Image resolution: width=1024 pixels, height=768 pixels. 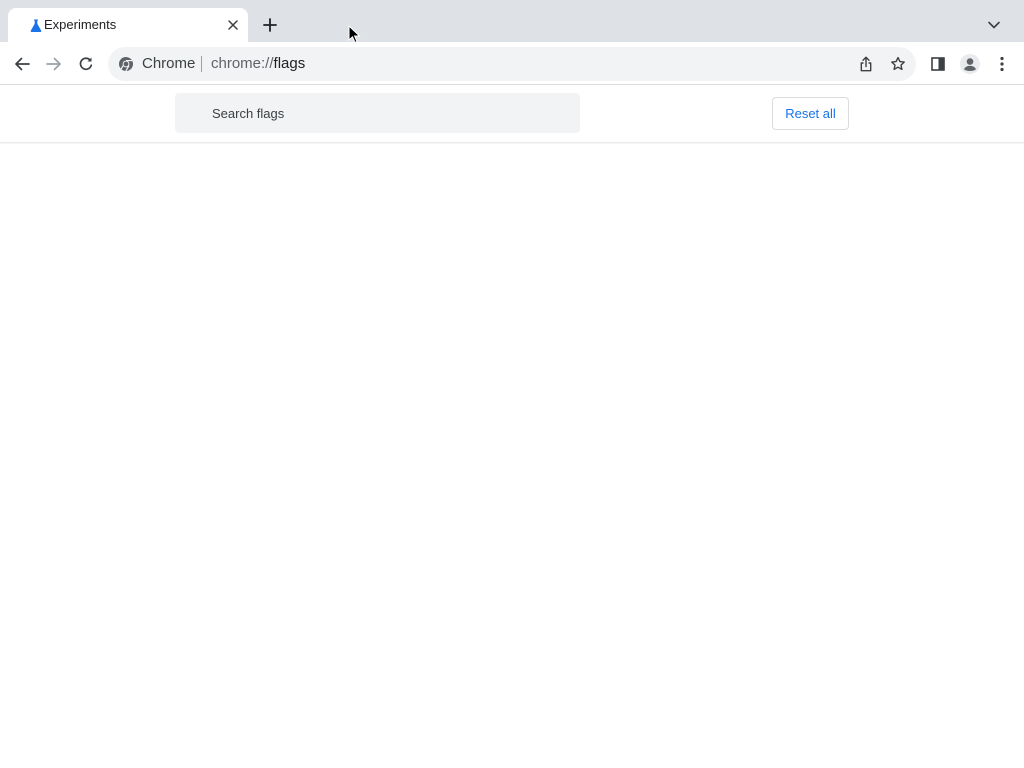 I want to click on reload-icon, so click(x=86, y=64).